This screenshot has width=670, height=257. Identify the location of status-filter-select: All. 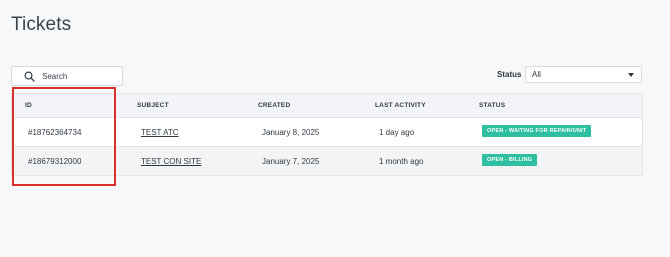
(583, 74).